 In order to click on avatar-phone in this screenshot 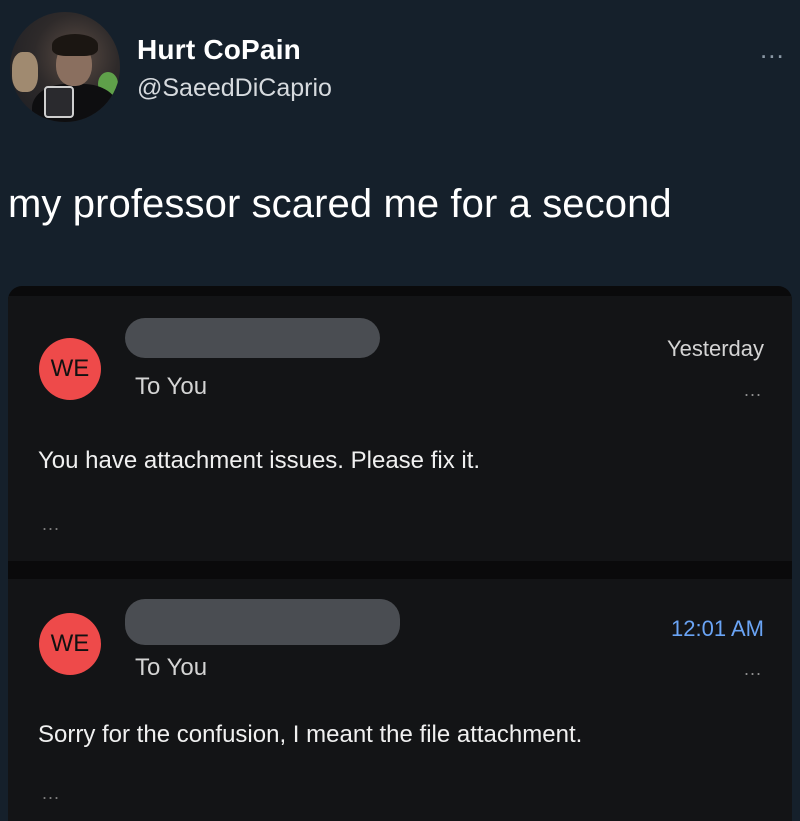, I will do `click(59, 102)`.